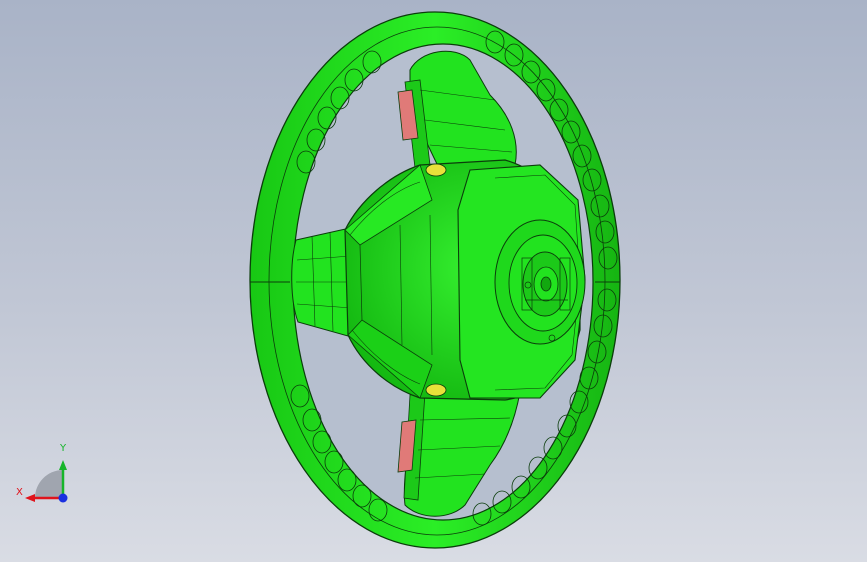 Image resolution: width=867 pixels, height=562 pixels. What do you see at coordinates (63, 448) in the screenshot?
I see `y-axis-label: Y` at bounding box center [63, 448].